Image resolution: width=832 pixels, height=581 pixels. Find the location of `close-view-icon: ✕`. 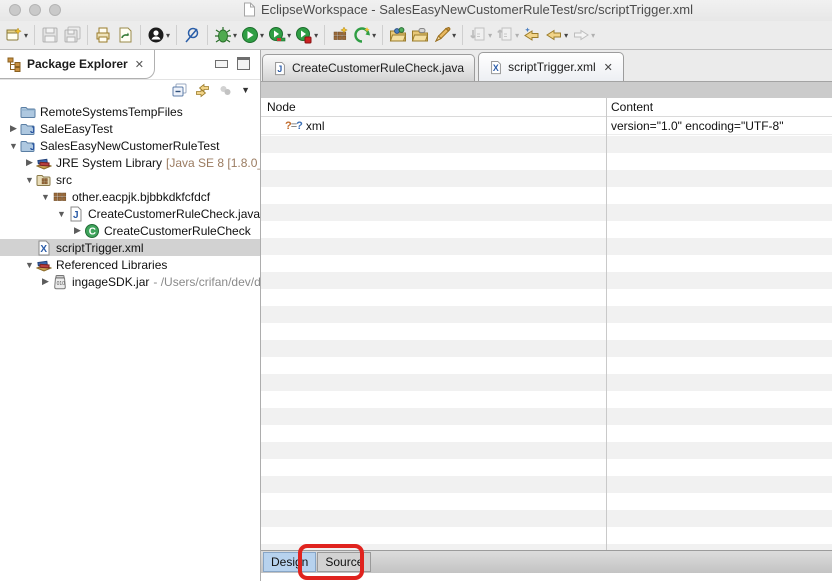

close-view-icon: ✕ is located at coordinates (139, 64).